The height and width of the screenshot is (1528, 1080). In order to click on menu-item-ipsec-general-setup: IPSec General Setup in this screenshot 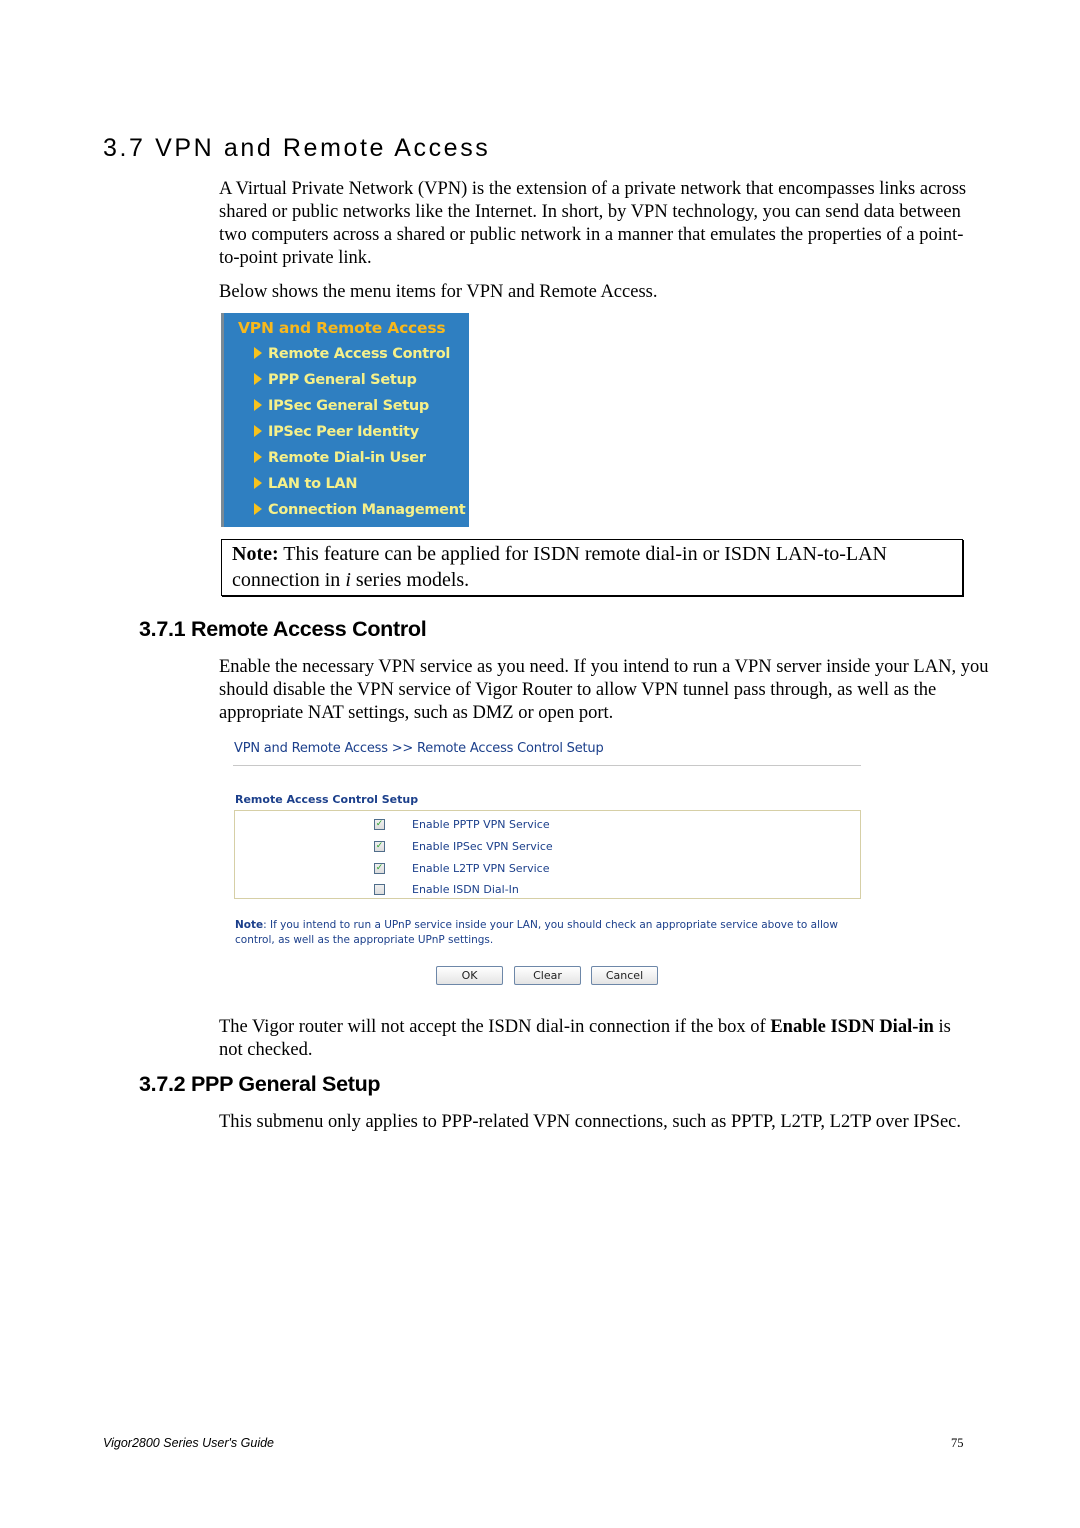, I will do `click(341, 406)`.